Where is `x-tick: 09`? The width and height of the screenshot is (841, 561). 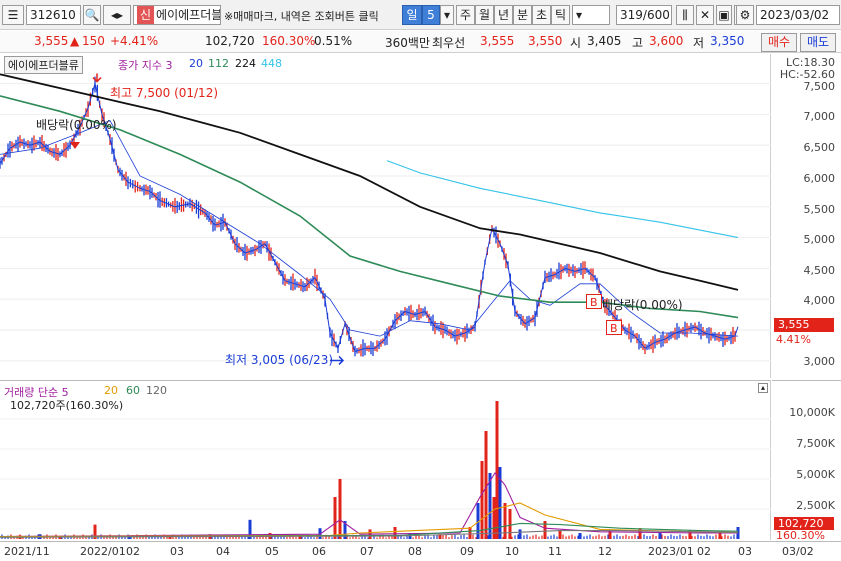 x-tick: 09 is located at coordinates (467, 551).